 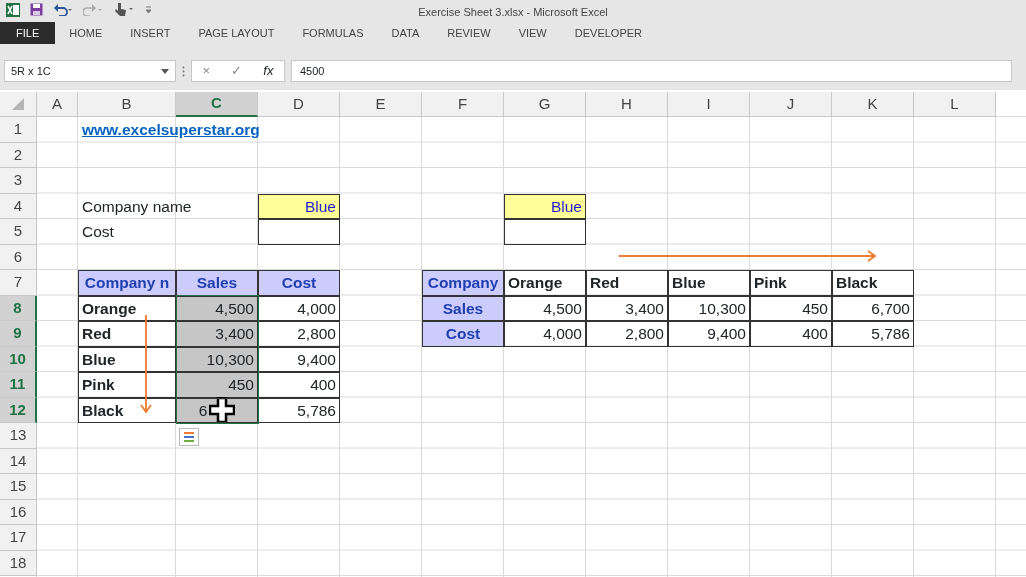 What do you see at coordinates (18, 385) in the screenshot?
I see `row-header: 11` at bounding box center [18, 385].